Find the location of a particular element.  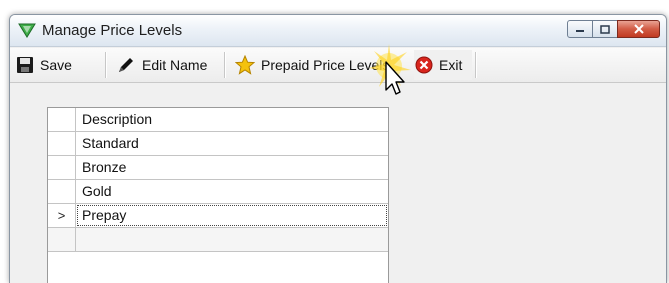

description-cell: Standard is located at coordinates (232, 143).